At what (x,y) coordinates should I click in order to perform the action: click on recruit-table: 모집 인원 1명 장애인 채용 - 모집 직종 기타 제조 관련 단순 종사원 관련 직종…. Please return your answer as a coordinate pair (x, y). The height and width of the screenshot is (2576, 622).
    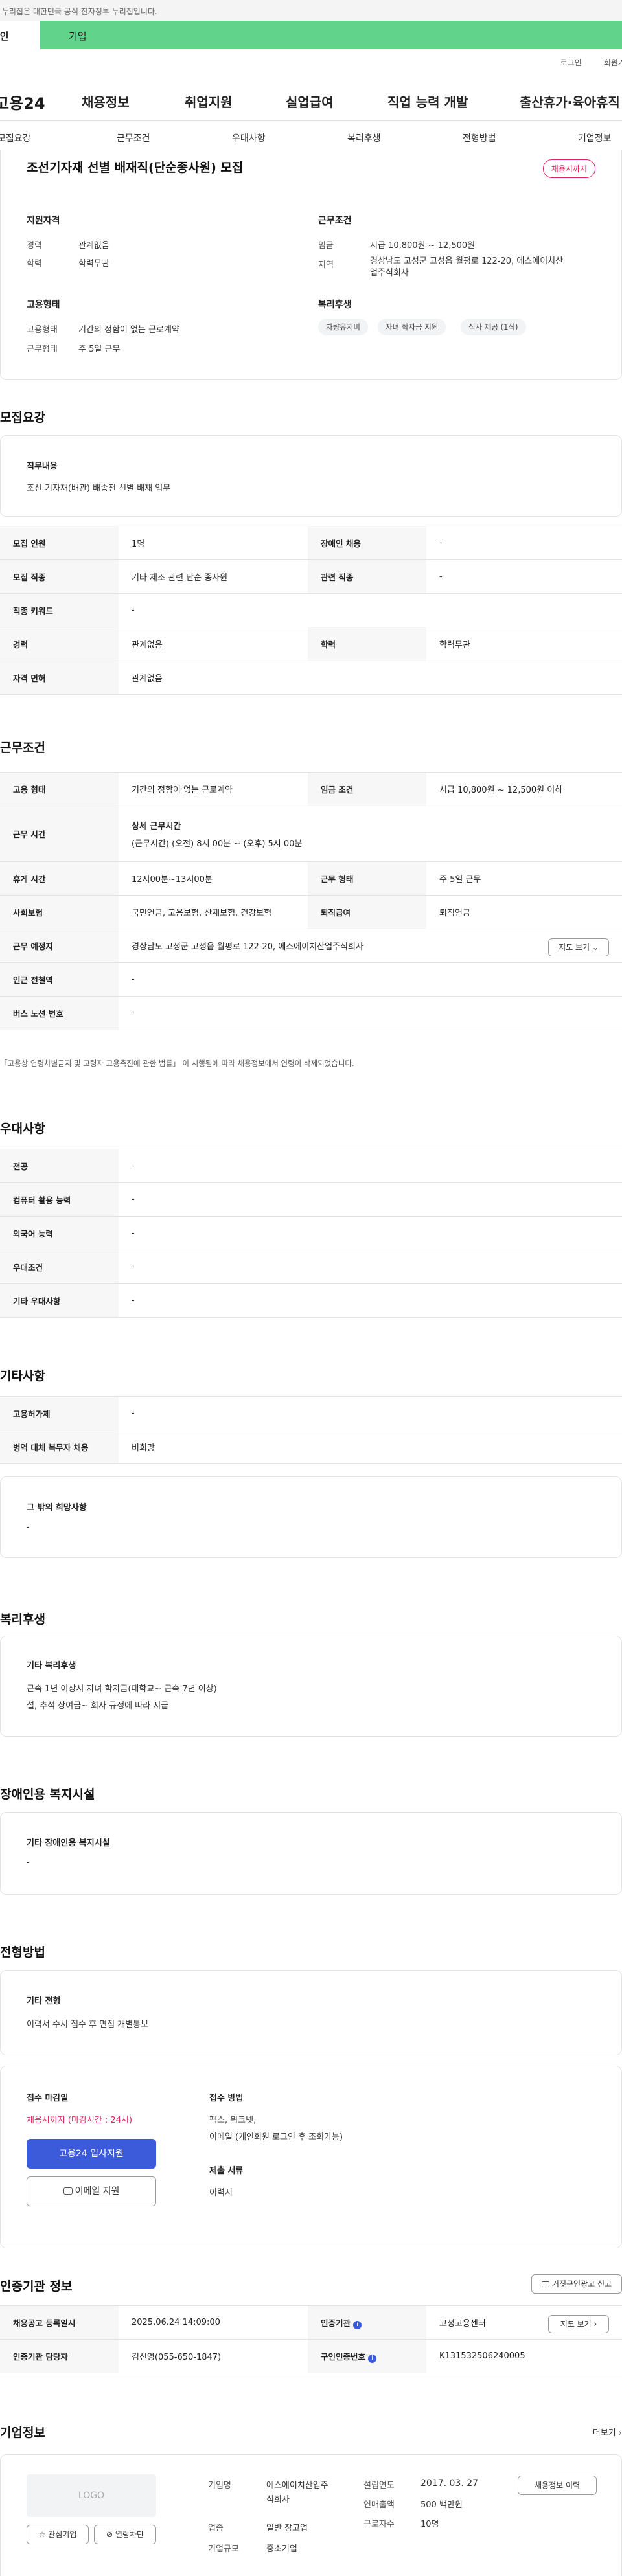
    Looking at the image, I should click on (311, 610).